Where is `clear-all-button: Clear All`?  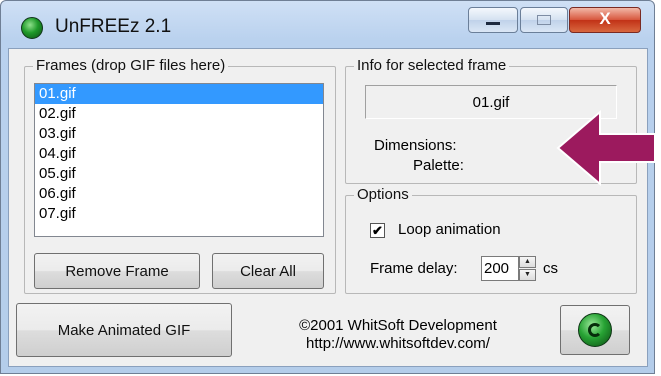
clear-all-button: Clear All is located at coordinates (268, 271).